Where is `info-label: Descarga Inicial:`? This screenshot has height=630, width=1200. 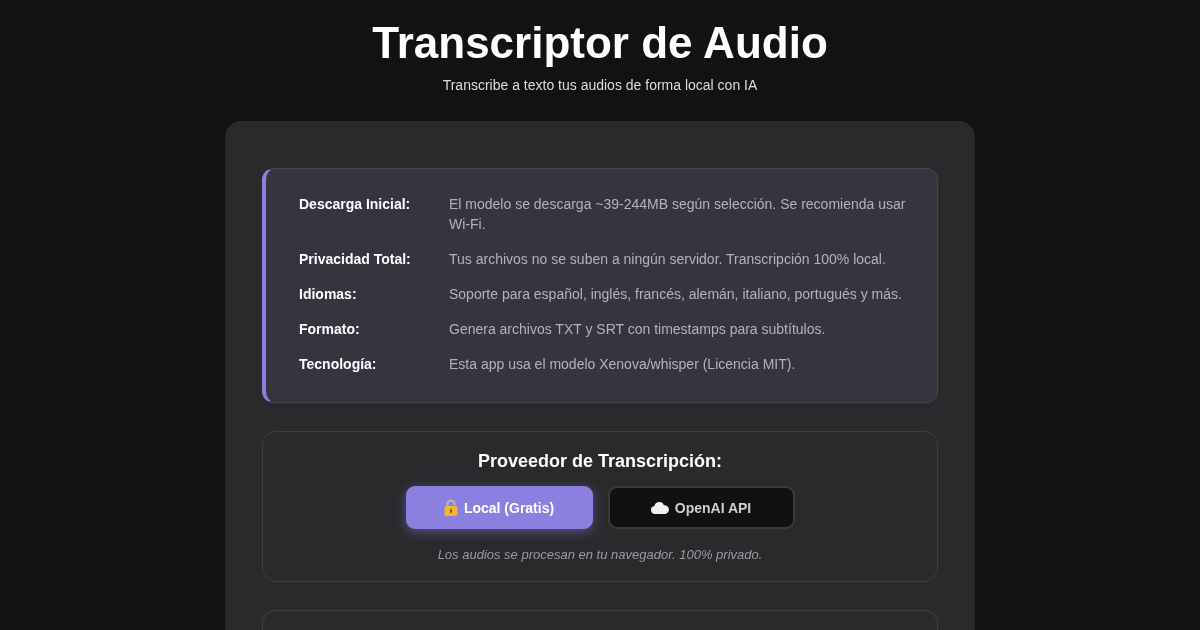 info-label: Descarga Inicial: is located at coordinates (355, 204).